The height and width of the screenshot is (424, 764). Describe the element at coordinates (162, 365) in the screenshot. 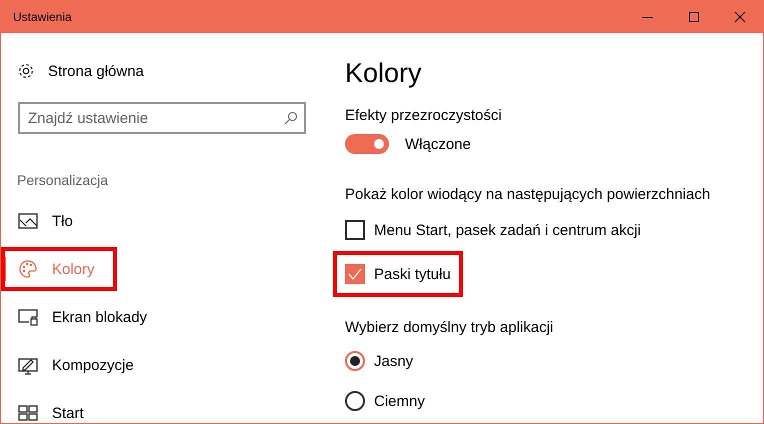

I see `sidebar-item: Kompozycje` at that location.